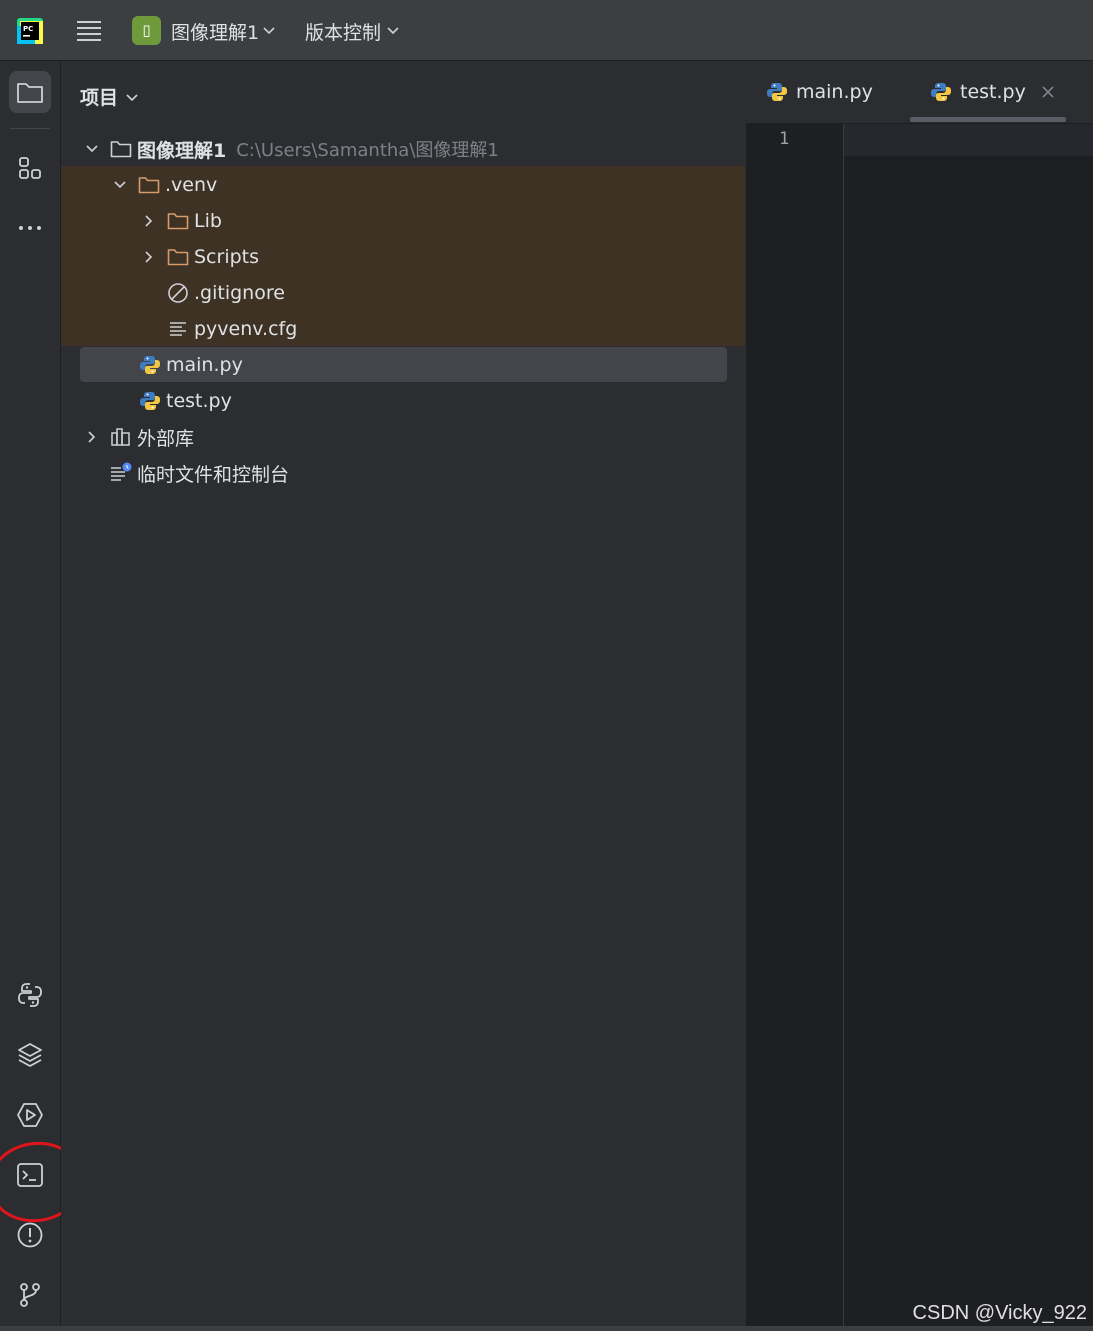 The width and height of the screenshot is (1093, 1331). Describe the element at coordinates (795, 727) in the screenshot. I see `editor-gutter` at that location.